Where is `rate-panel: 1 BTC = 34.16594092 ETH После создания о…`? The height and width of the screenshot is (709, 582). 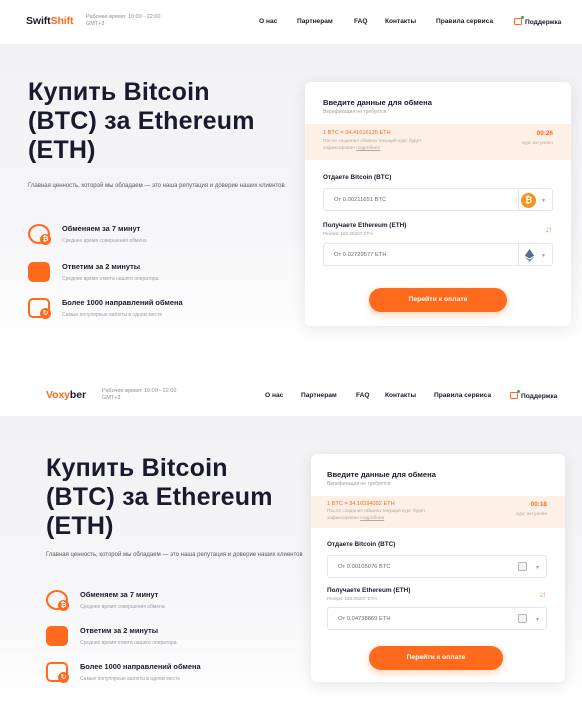
rate-panel: 1 BTC = 34.16594092 ETH После создания о… is located at coordinates (438, 512).